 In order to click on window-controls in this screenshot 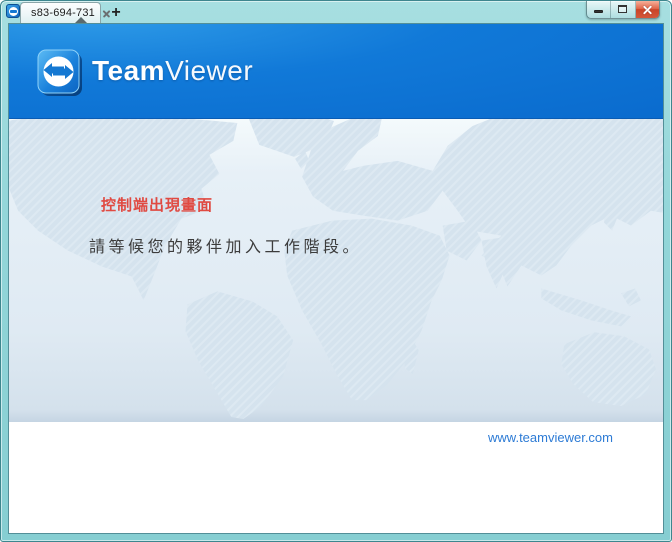, I will do `click(623, 10)`.